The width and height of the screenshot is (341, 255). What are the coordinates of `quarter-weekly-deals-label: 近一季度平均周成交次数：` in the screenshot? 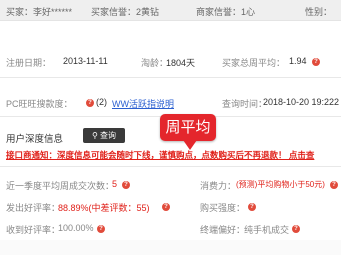 It's located at (60, 186).